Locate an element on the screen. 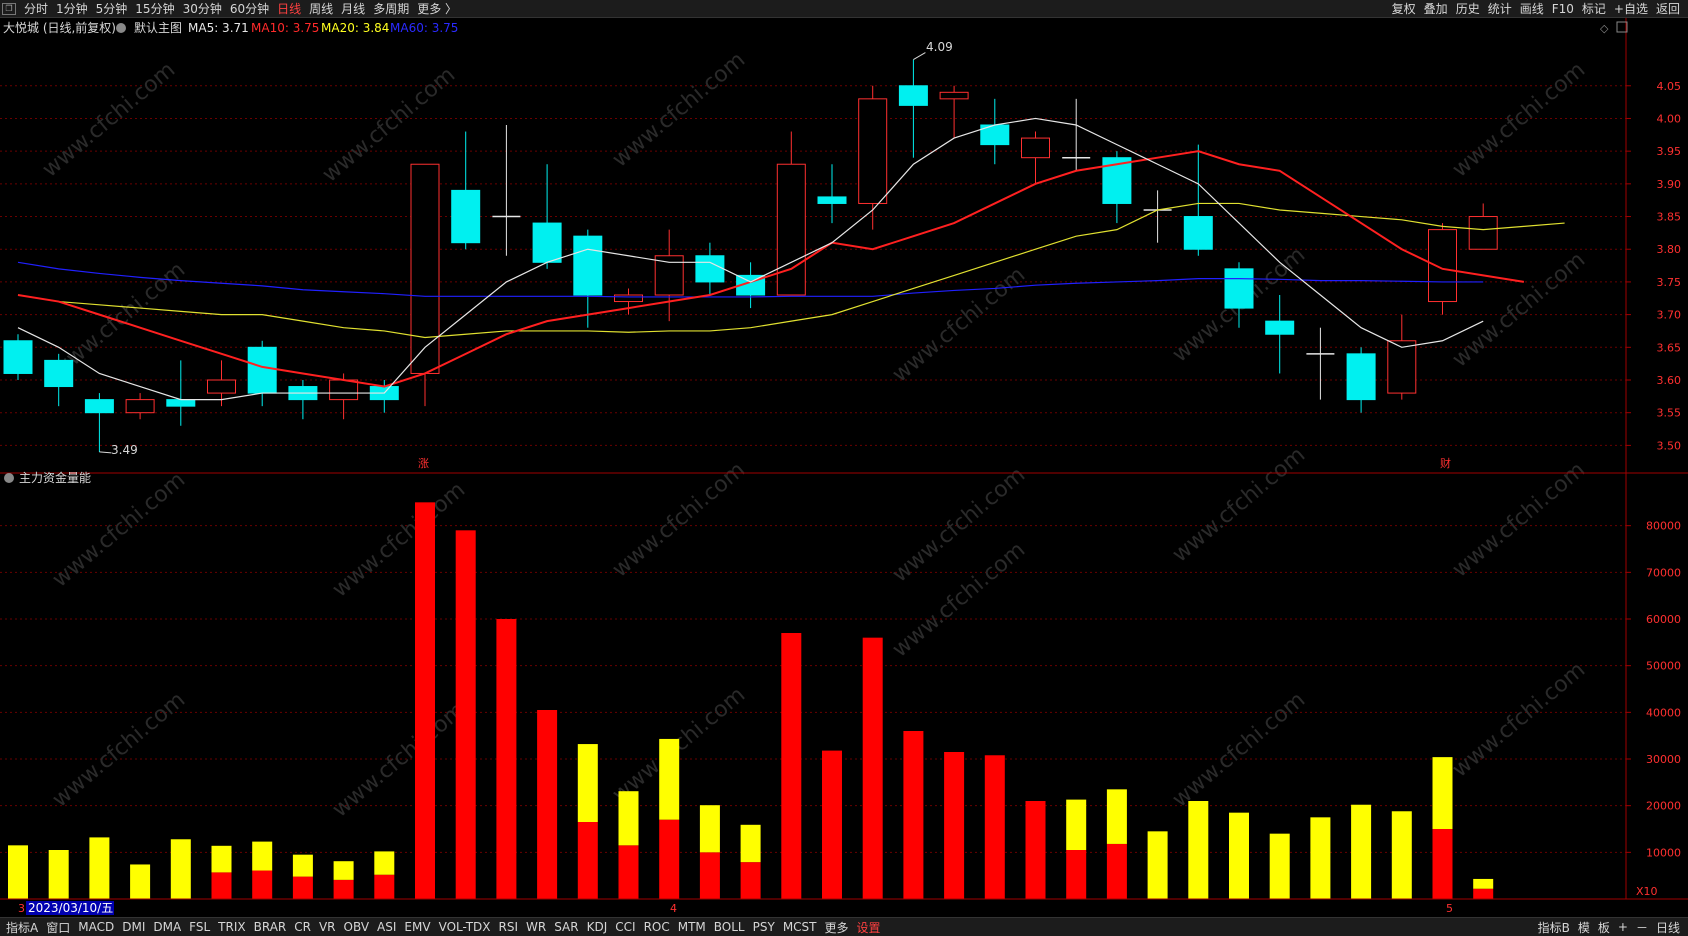 The image size is (1688, 936). indicator-right-button-4: － is located at coordinates (1642, 927).